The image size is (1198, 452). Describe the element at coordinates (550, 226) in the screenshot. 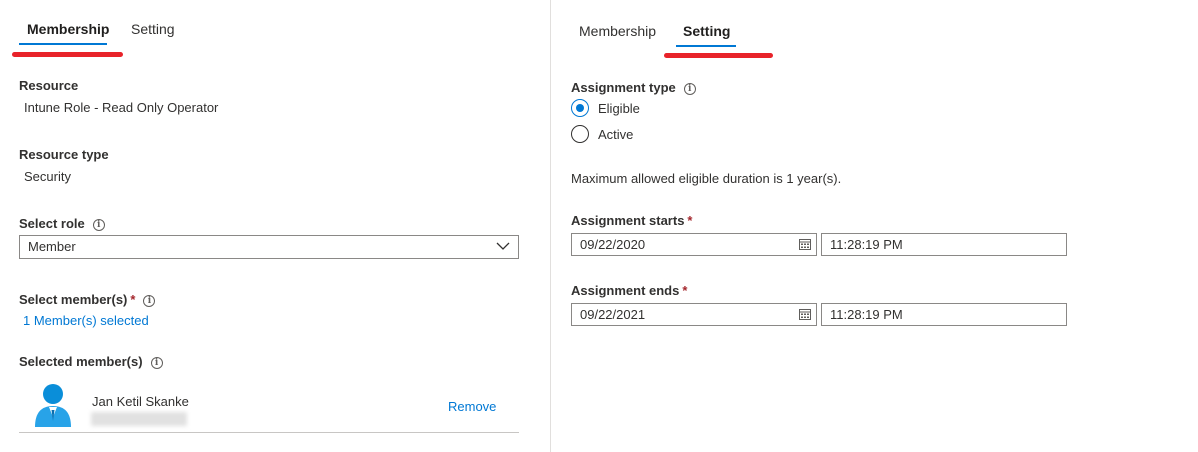

I see `panel-divider` at that location.